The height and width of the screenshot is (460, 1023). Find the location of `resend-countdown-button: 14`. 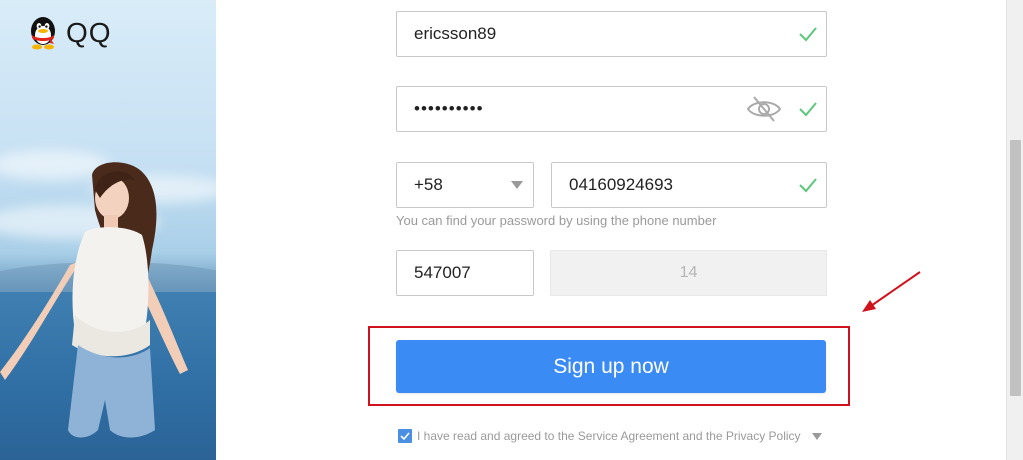

resend-countdown-button: 14 is located at coordinates (688, 273).